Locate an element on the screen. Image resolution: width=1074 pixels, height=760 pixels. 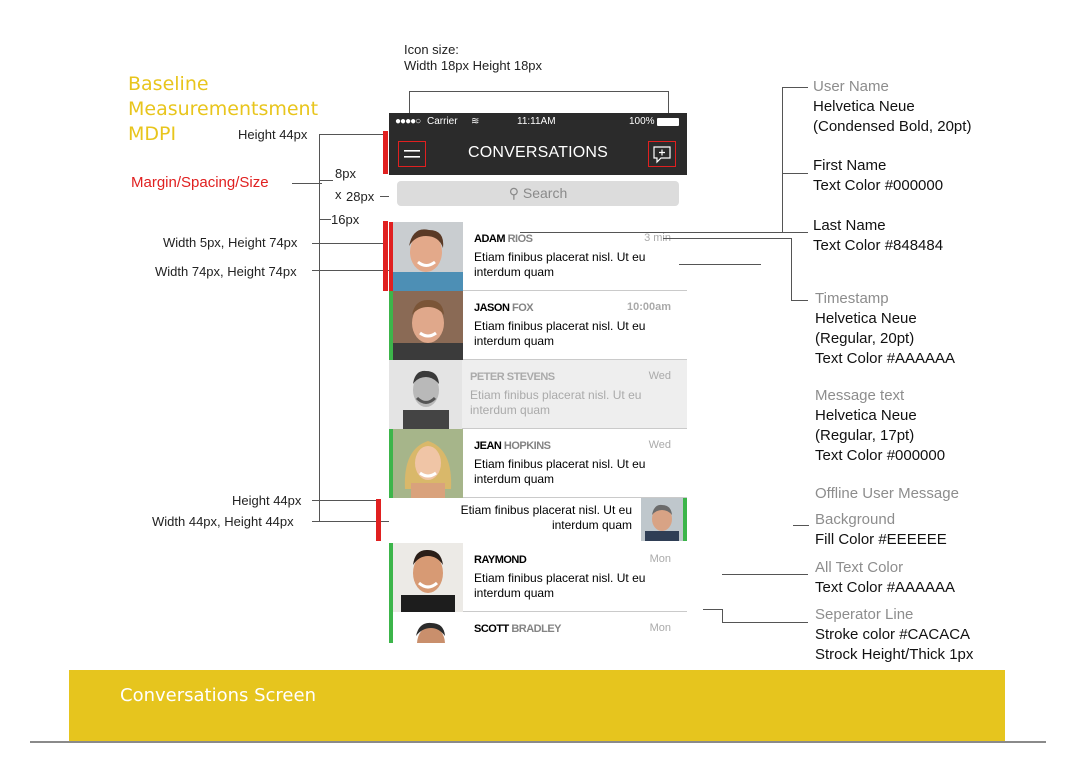
margin-spacing-title: Margin/Spacing/Size is located at coordinates (200, 182).